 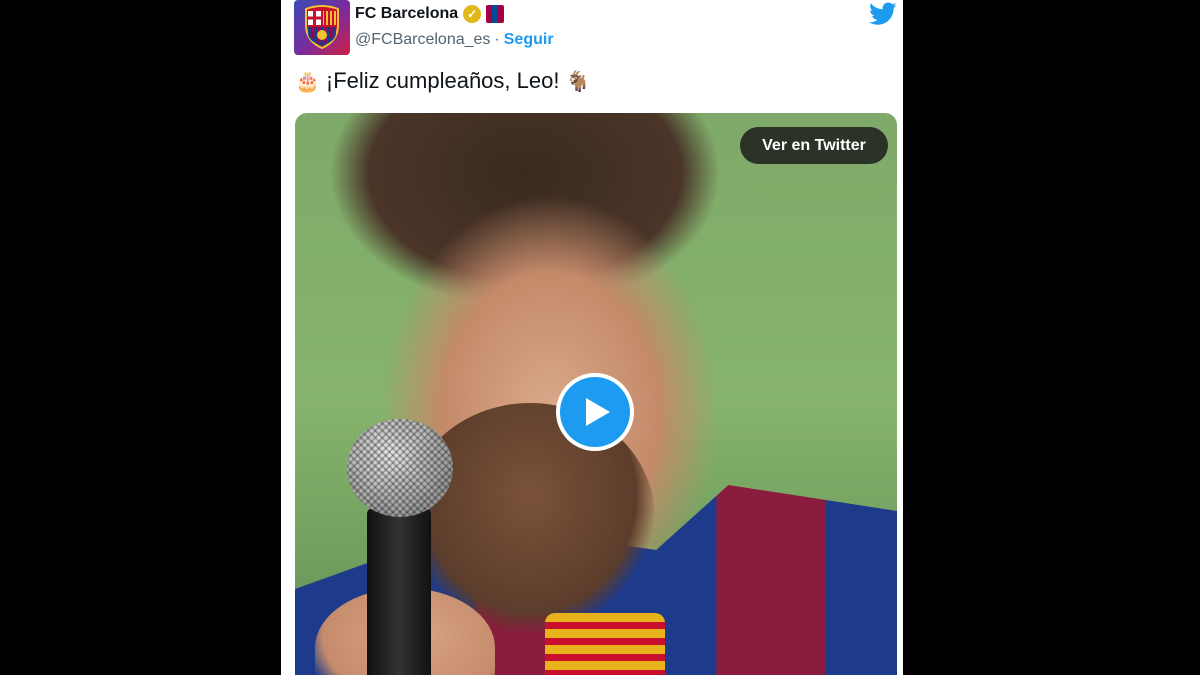 I want to click on birthday-cake-emoji: 🎂, so click(x=307, y=81).